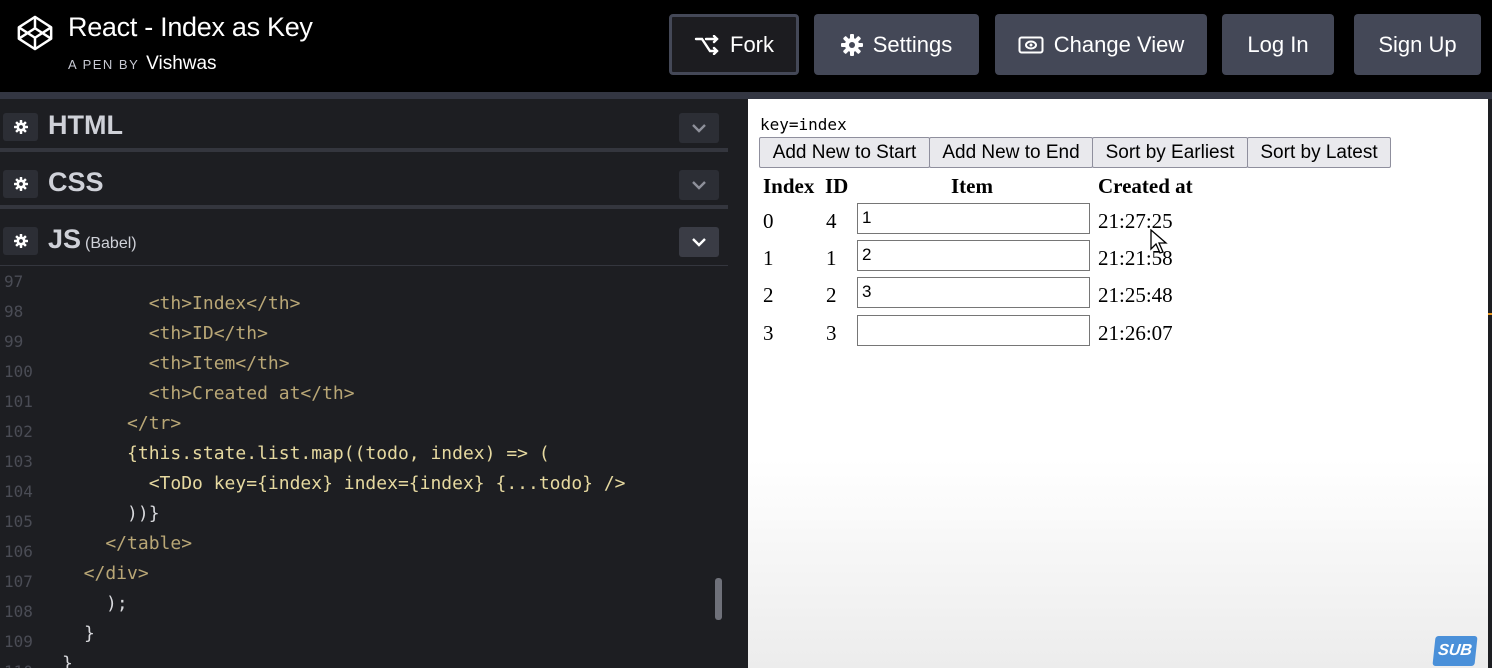  What do you see at coordinates (142, 64) in the screenshot?
I see `pen-byline: A PEN BY Vishwas` at bounding box center [142, 64].